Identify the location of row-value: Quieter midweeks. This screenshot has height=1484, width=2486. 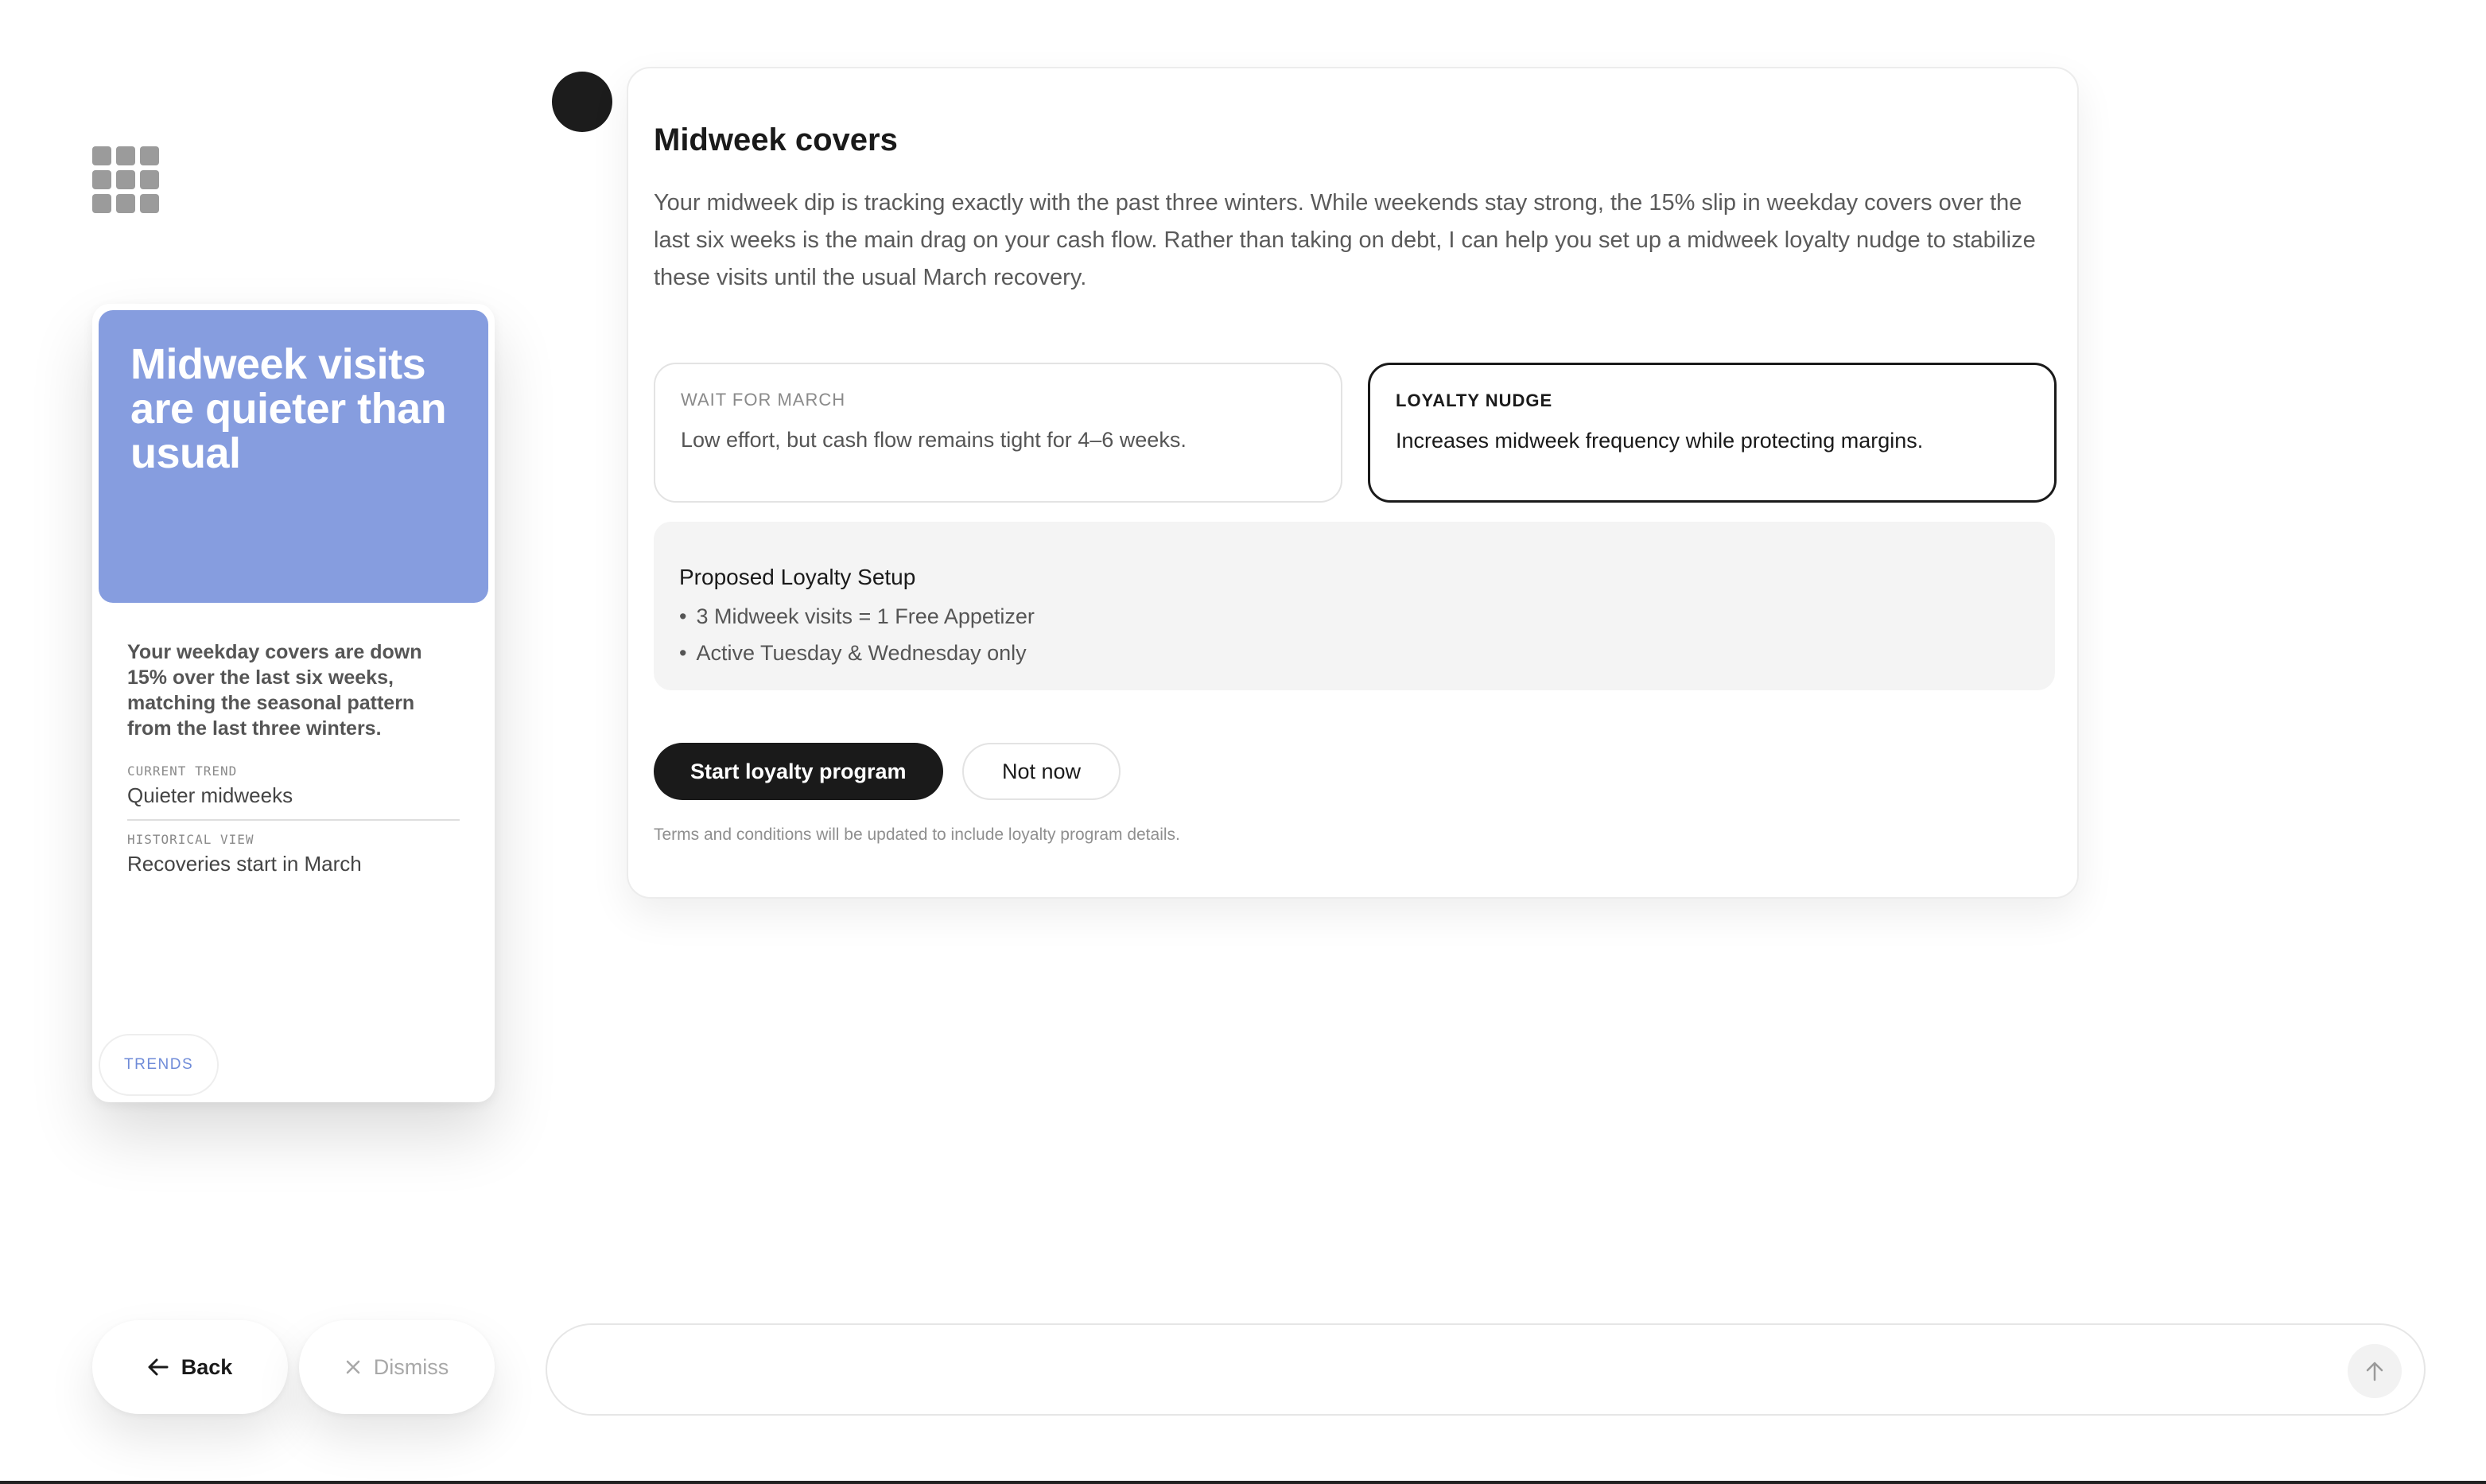
(210, 795).